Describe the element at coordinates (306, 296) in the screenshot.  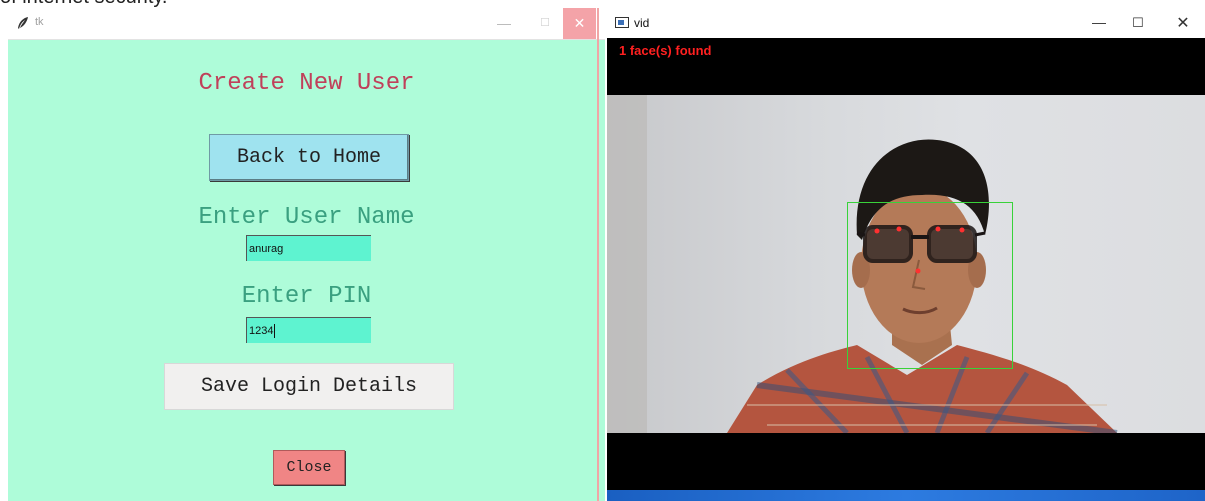
I see `pin-label: Enter PIN` at that location.